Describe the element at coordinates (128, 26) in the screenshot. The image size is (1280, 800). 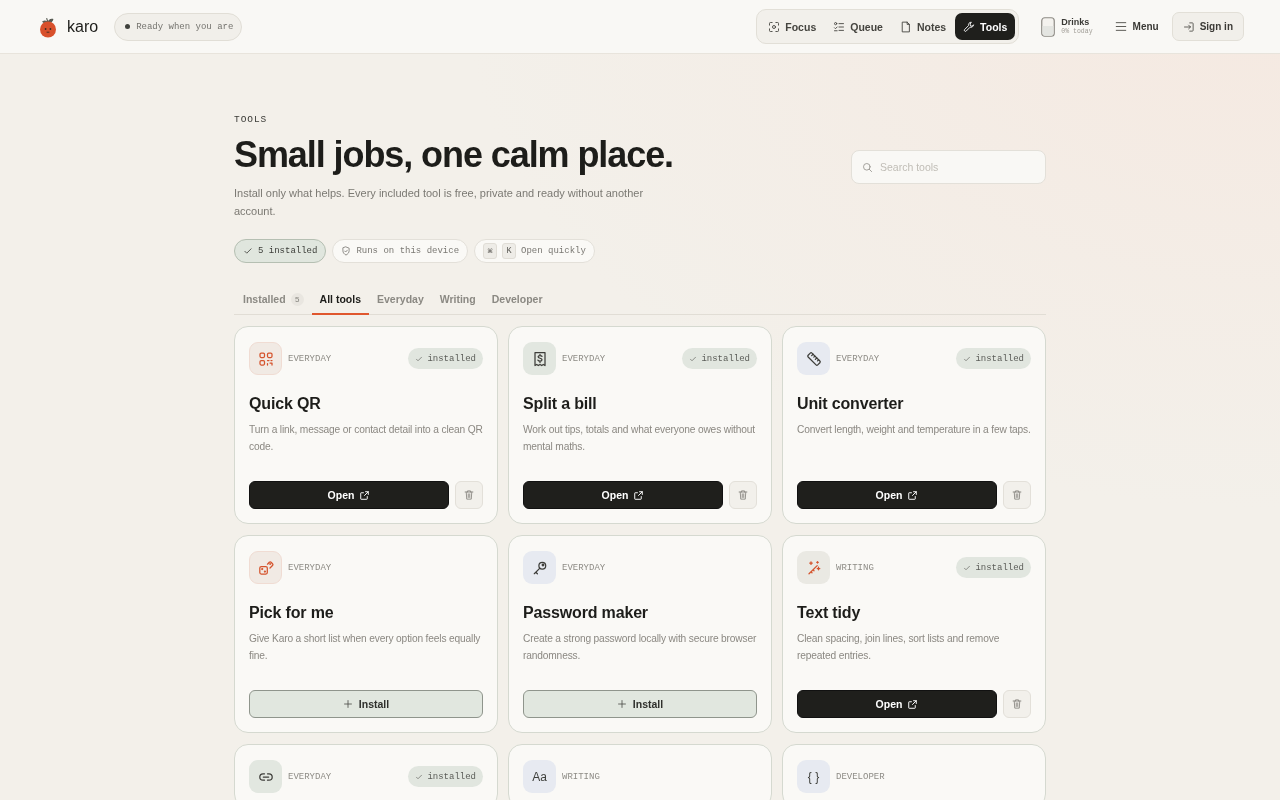
I see `status-dot-icon` at that location.